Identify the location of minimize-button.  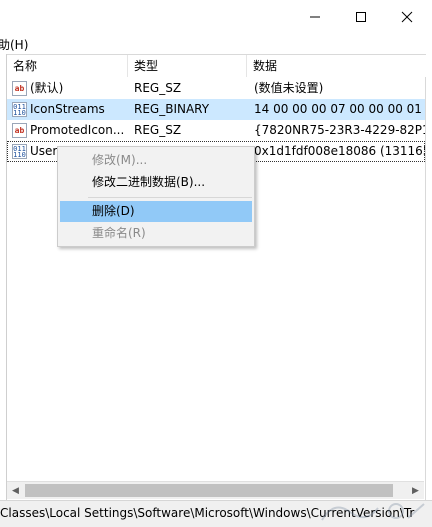
(315, 17).